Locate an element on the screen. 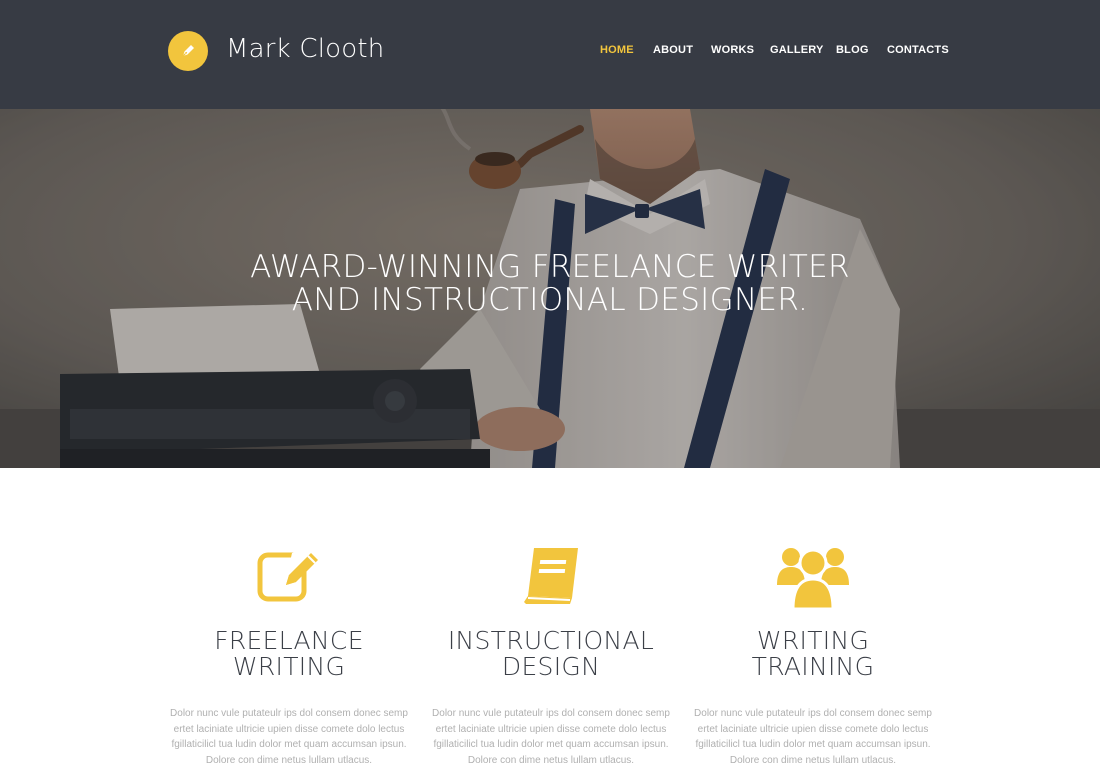  service-title-line-1: INSTRUCTIONAL is located at coordinates (551, 640).